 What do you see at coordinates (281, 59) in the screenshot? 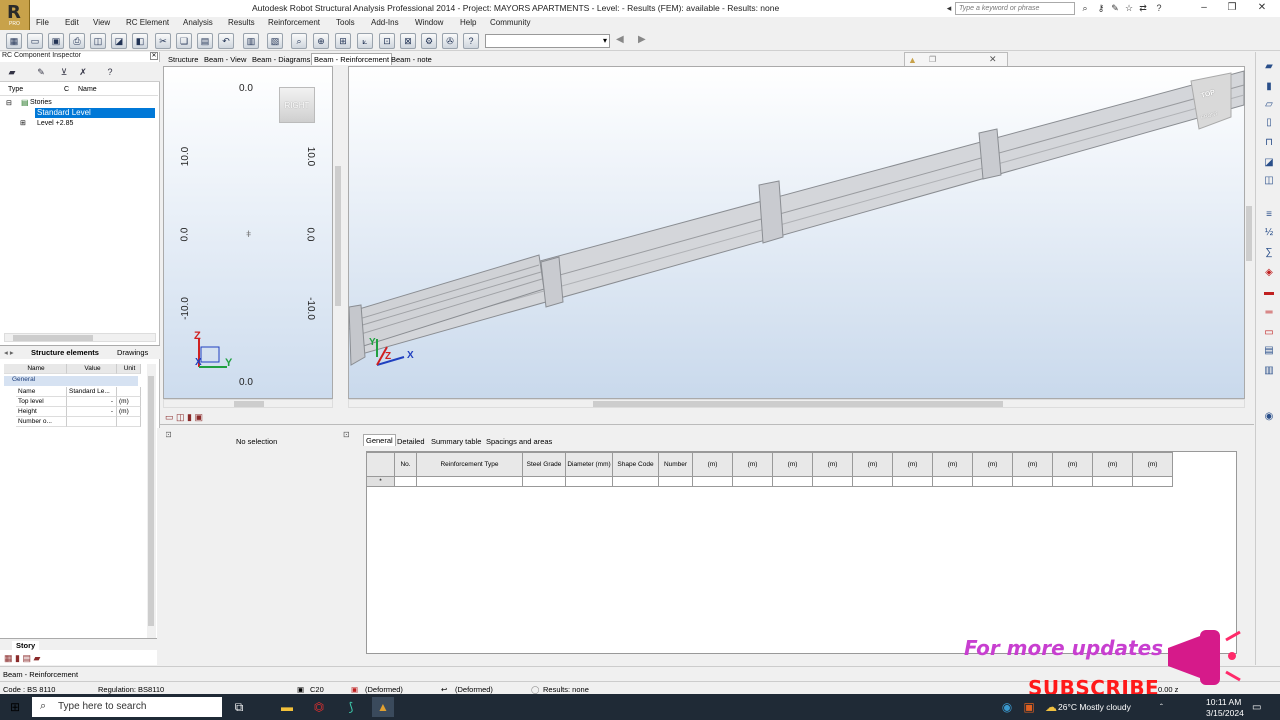
I see `tab-beam-diagrams: Beam - Diagrams` at bounding box center [281, 59].